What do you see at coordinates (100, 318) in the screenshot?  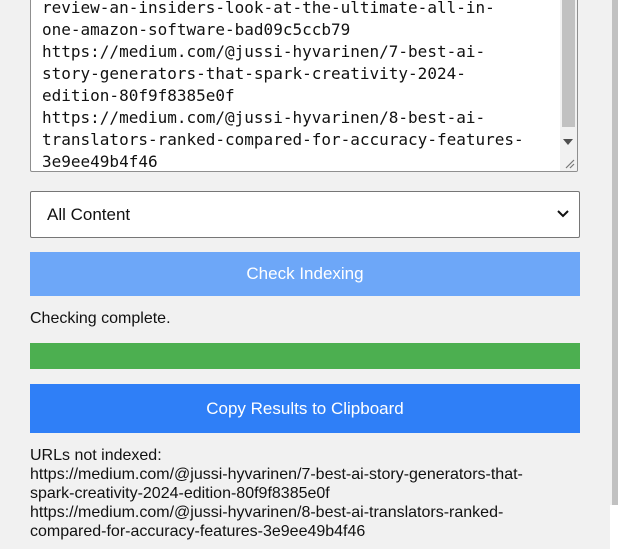 I see `status-text: Checking complete.` at bounding box center [100, 318].